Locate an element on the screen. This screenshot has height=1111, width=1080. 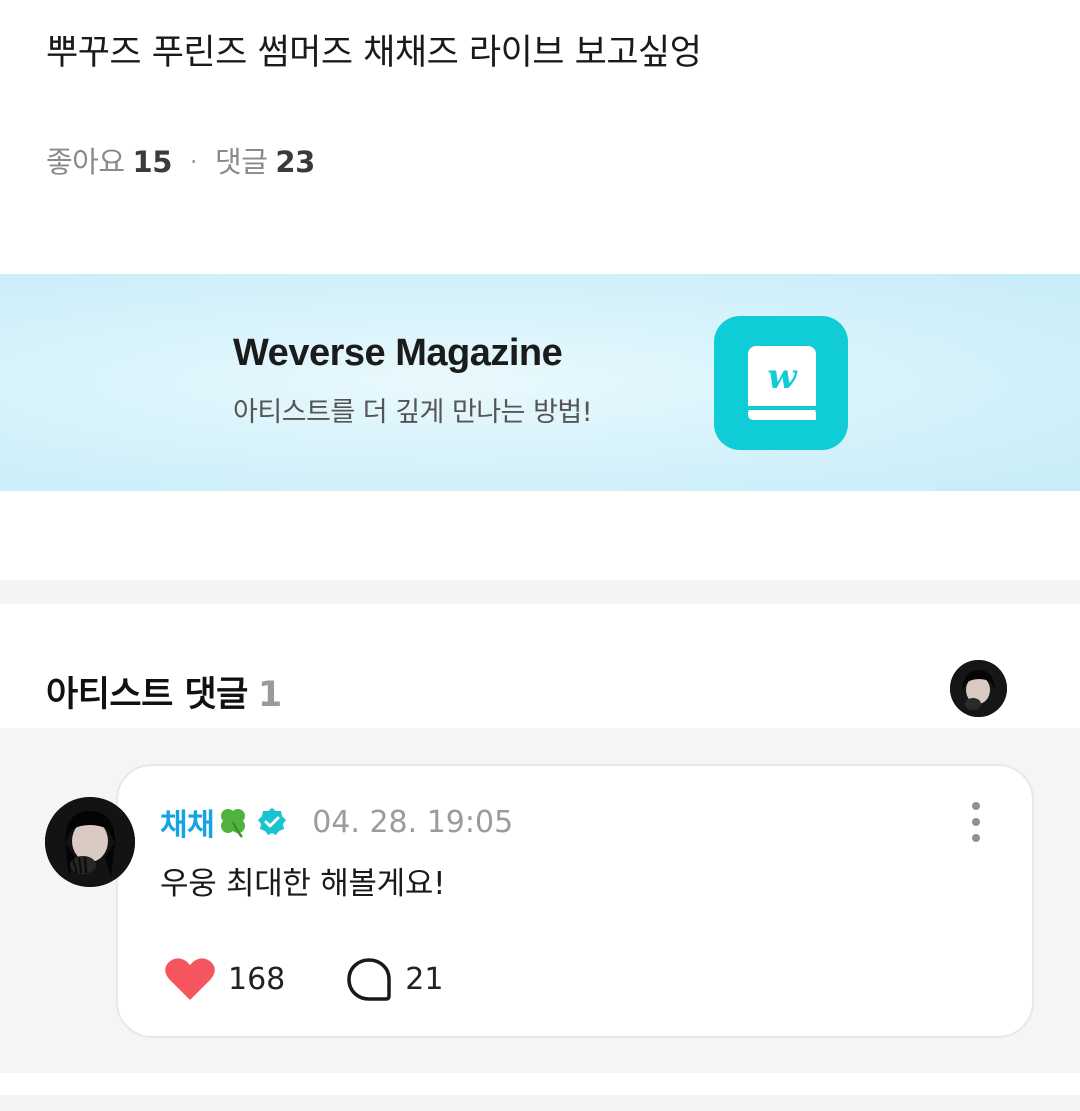
artist-avatar is located at coordinates (978, 688).